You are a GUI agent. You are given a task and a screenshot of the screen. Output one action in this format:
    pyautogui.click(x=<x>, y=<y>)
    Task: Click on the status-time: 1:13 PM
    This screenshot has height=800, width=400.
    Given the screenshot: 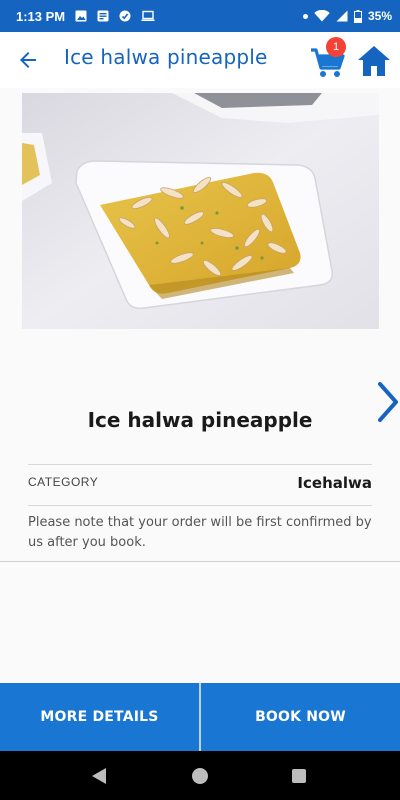 What is the action you would take?
    pyautogui.click(x=41, y=16)
    